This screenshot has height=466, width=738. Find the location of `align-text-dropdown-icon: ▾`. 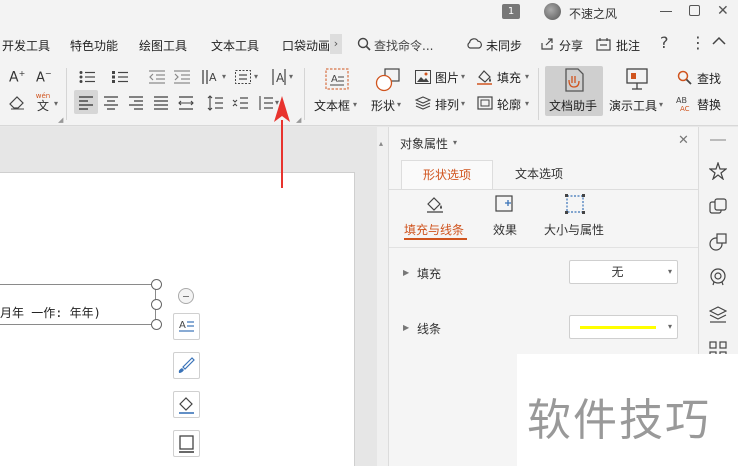

align-text-dropdown-icon: ▾ is located at coordinates (256, 76).